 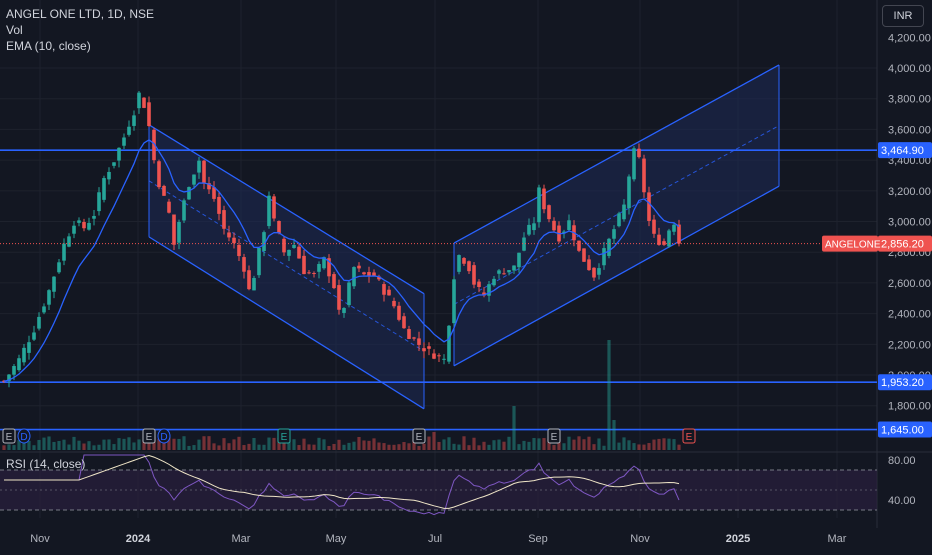 What do you see at coordinates (241, 539) in the screenshot?
I see `time-tick-label: Mar` at bounding box center [241, 539].